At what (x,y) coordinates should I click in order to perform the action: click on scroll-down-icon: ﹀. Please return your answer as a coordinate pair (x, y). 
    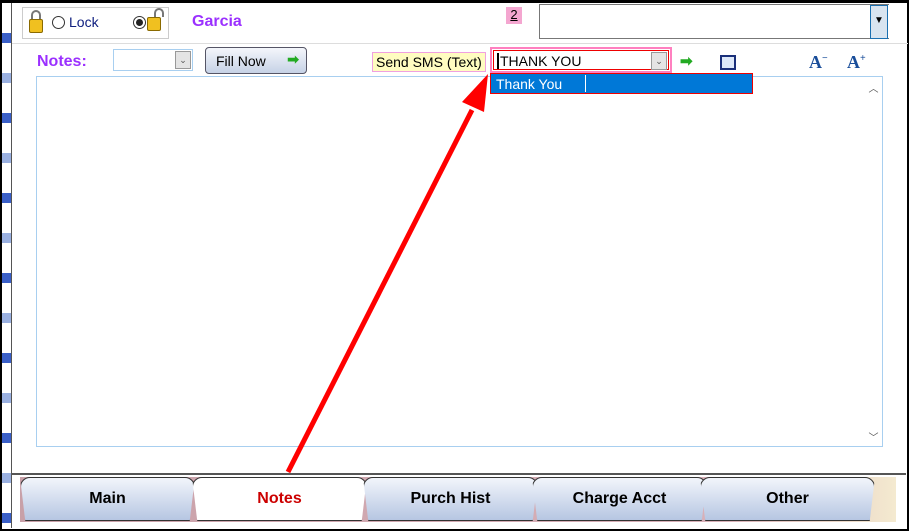
    Looking at the image, I should click on (873, 436).